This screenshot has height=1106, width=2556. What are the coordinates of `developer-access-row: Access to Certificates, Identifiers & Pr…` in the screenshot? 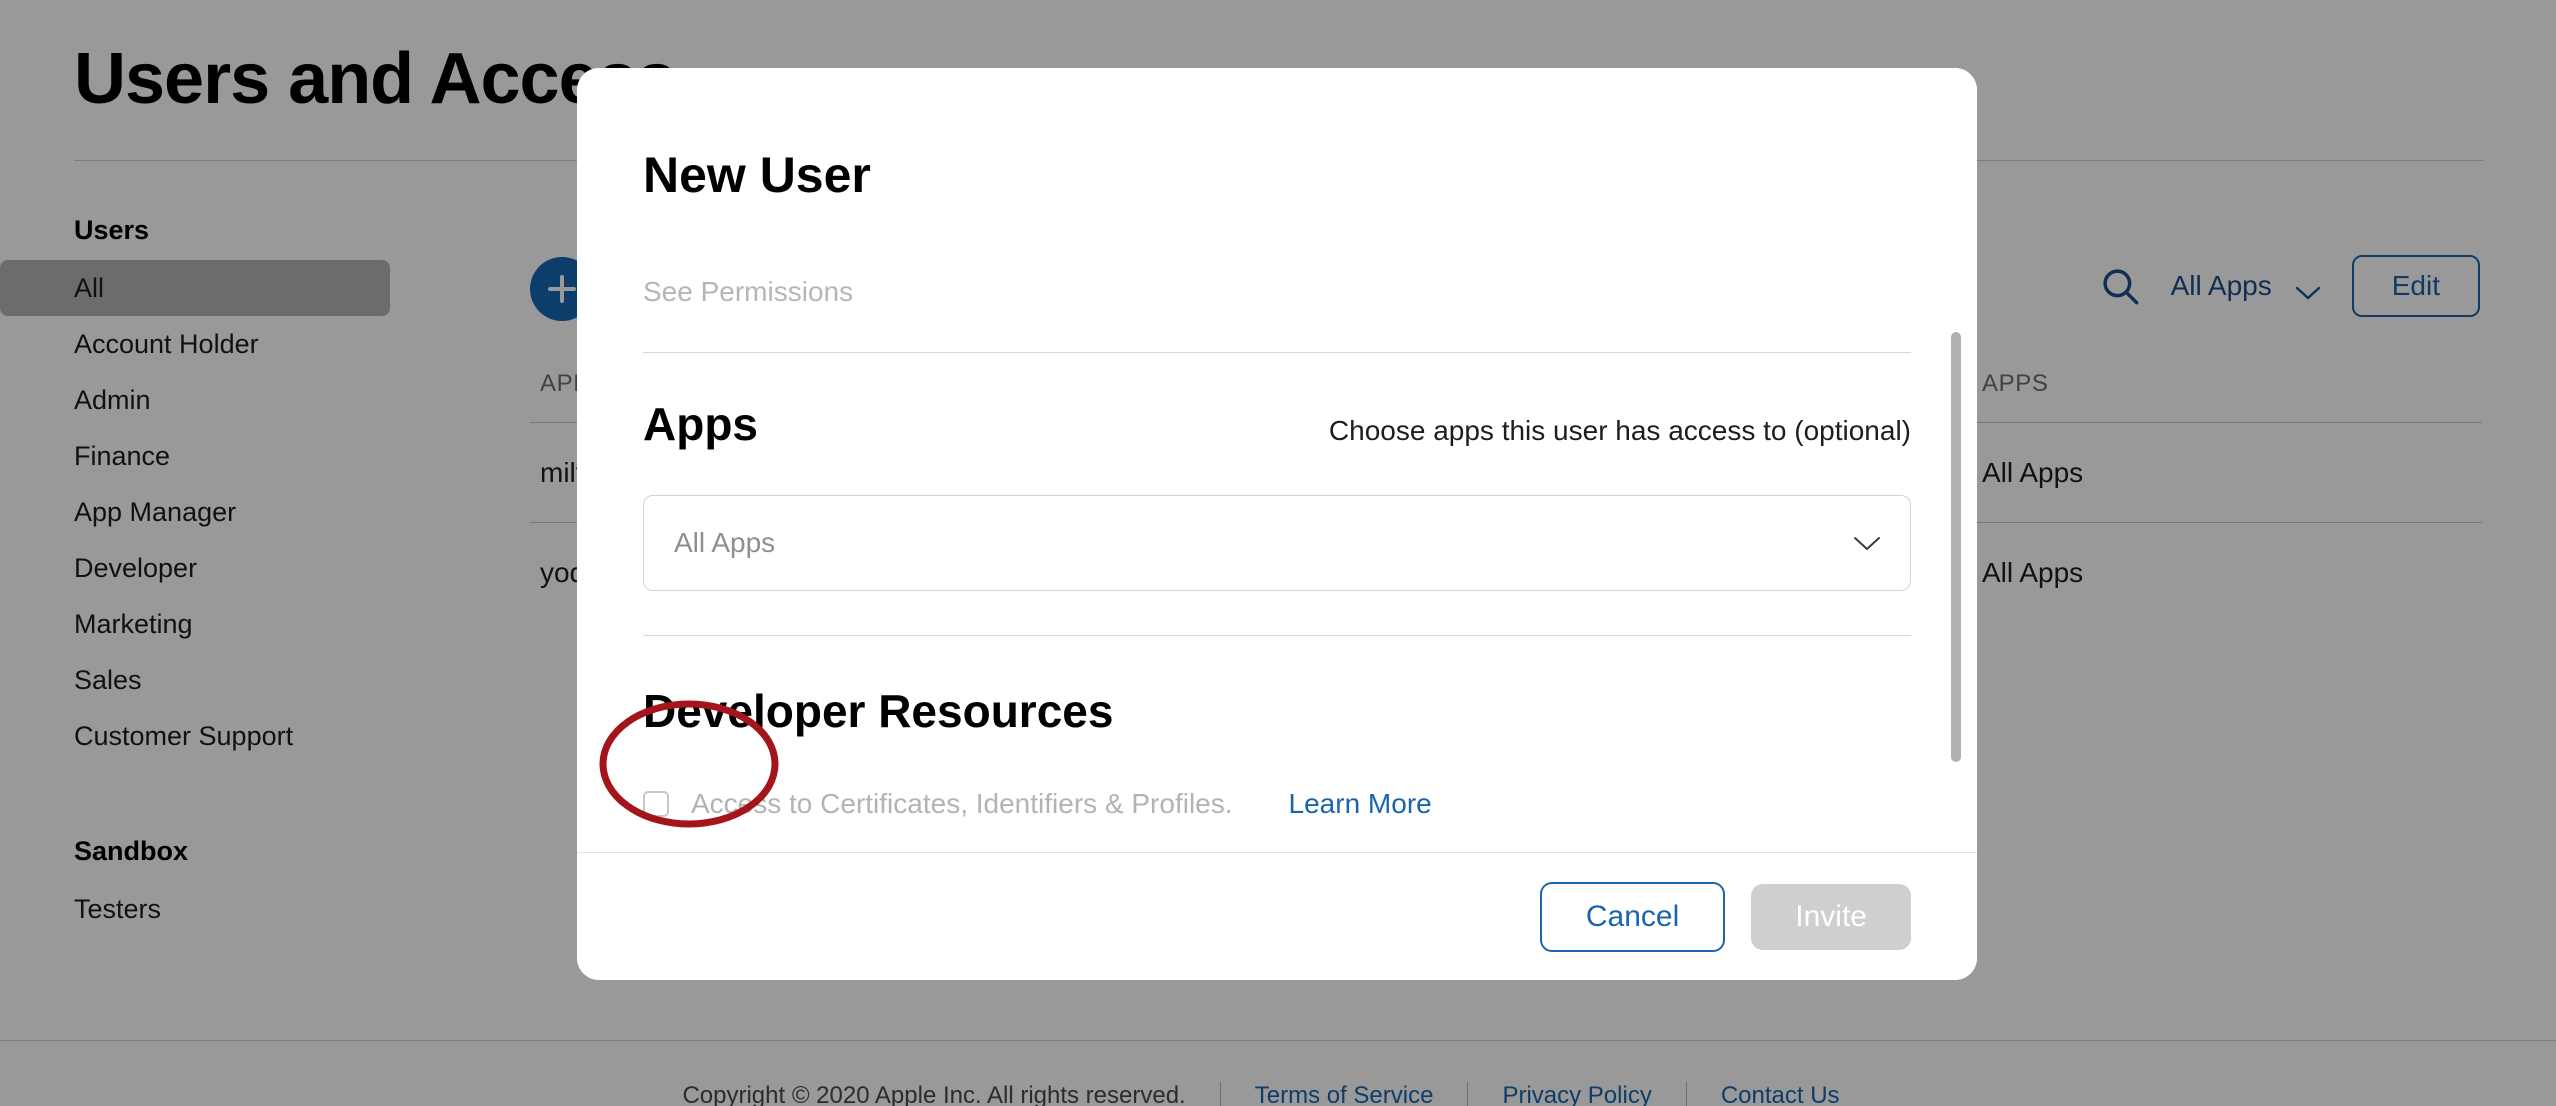 It's located at (1277, 804).